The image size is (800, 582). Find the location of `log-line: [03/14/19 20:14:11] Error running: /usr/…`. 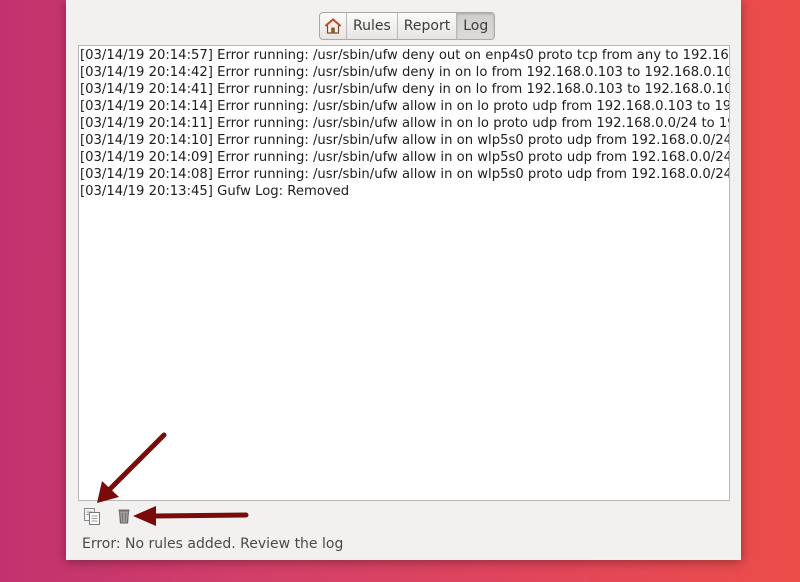

log-line: [03/14/19 20:14:11] Error running: /usr/… is located at coordinates (405, 123).